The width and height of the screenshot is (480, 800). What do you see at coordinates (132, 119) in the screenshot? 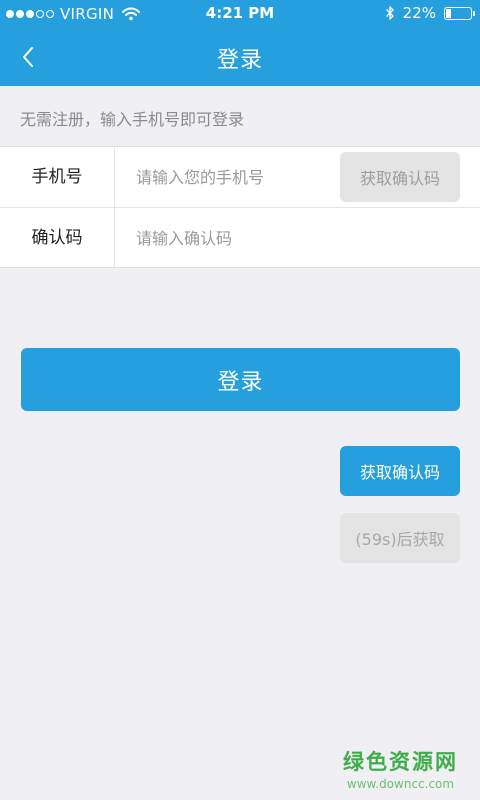
I see `login-hint: 无需注册，输入手机号即可登录` at bounding box center [132, 119].